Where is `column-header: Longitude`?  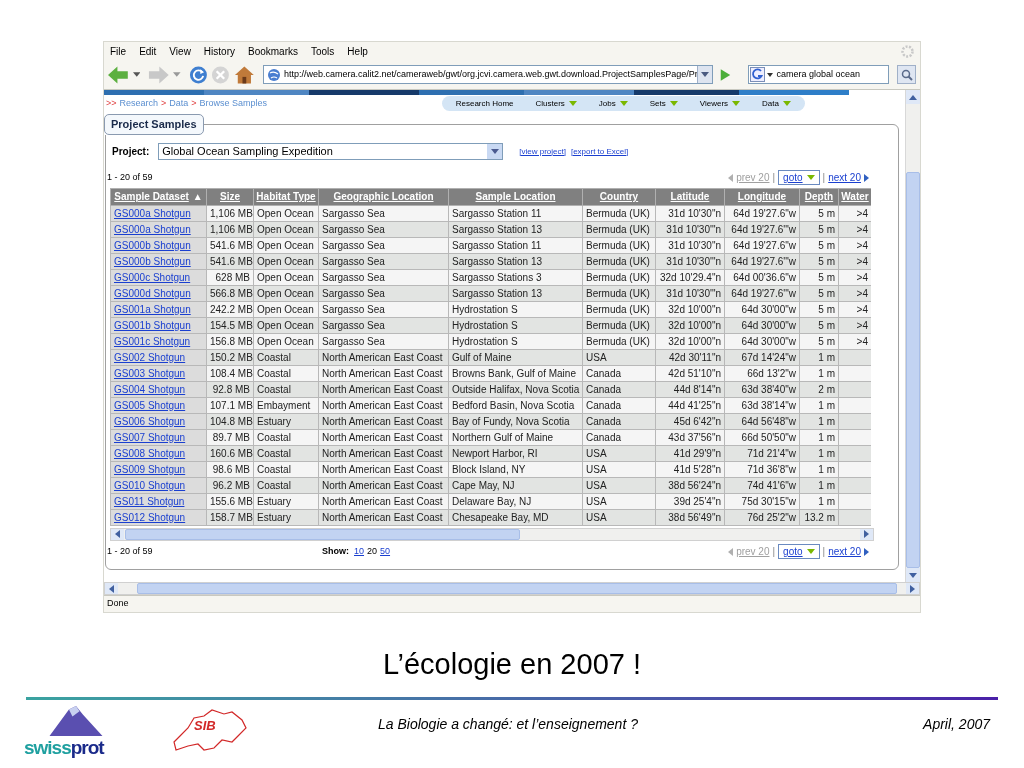 column-header: Longitude is located at coordinates (762, 196).